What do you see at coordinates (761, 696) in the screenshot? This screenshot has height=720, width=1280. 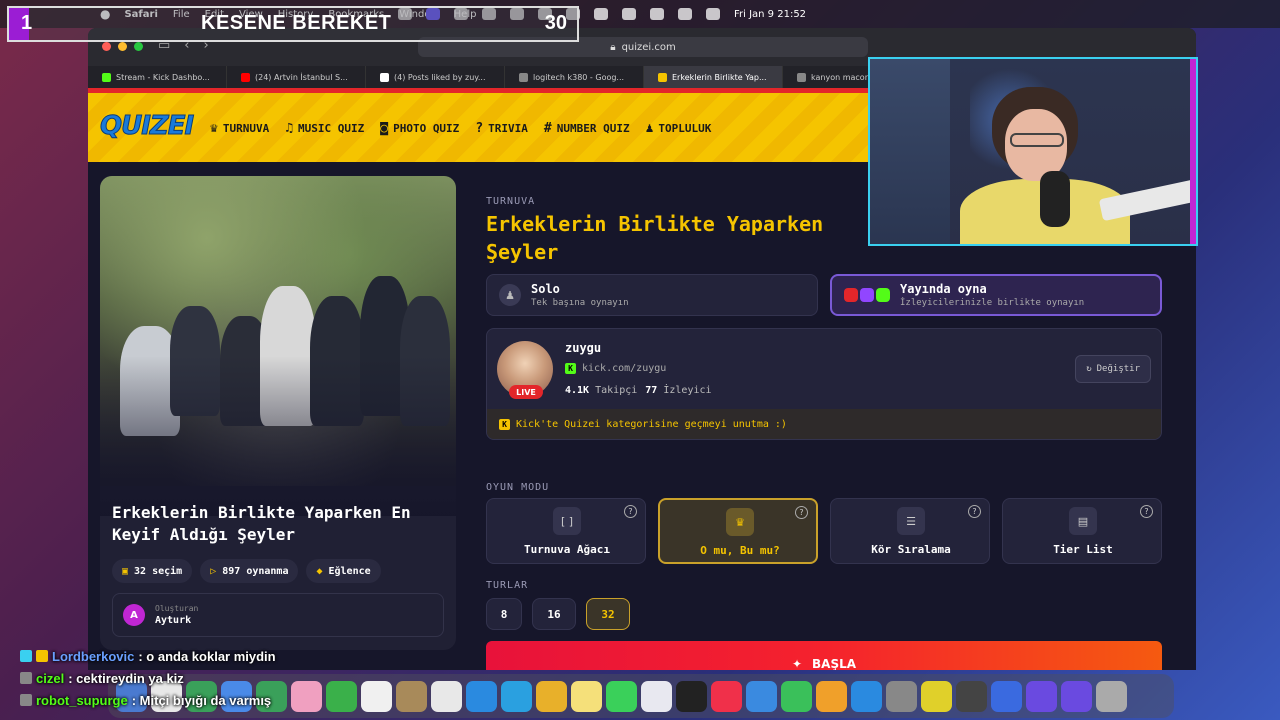 I see `keynote-icon` at bounding box center [761, 696].